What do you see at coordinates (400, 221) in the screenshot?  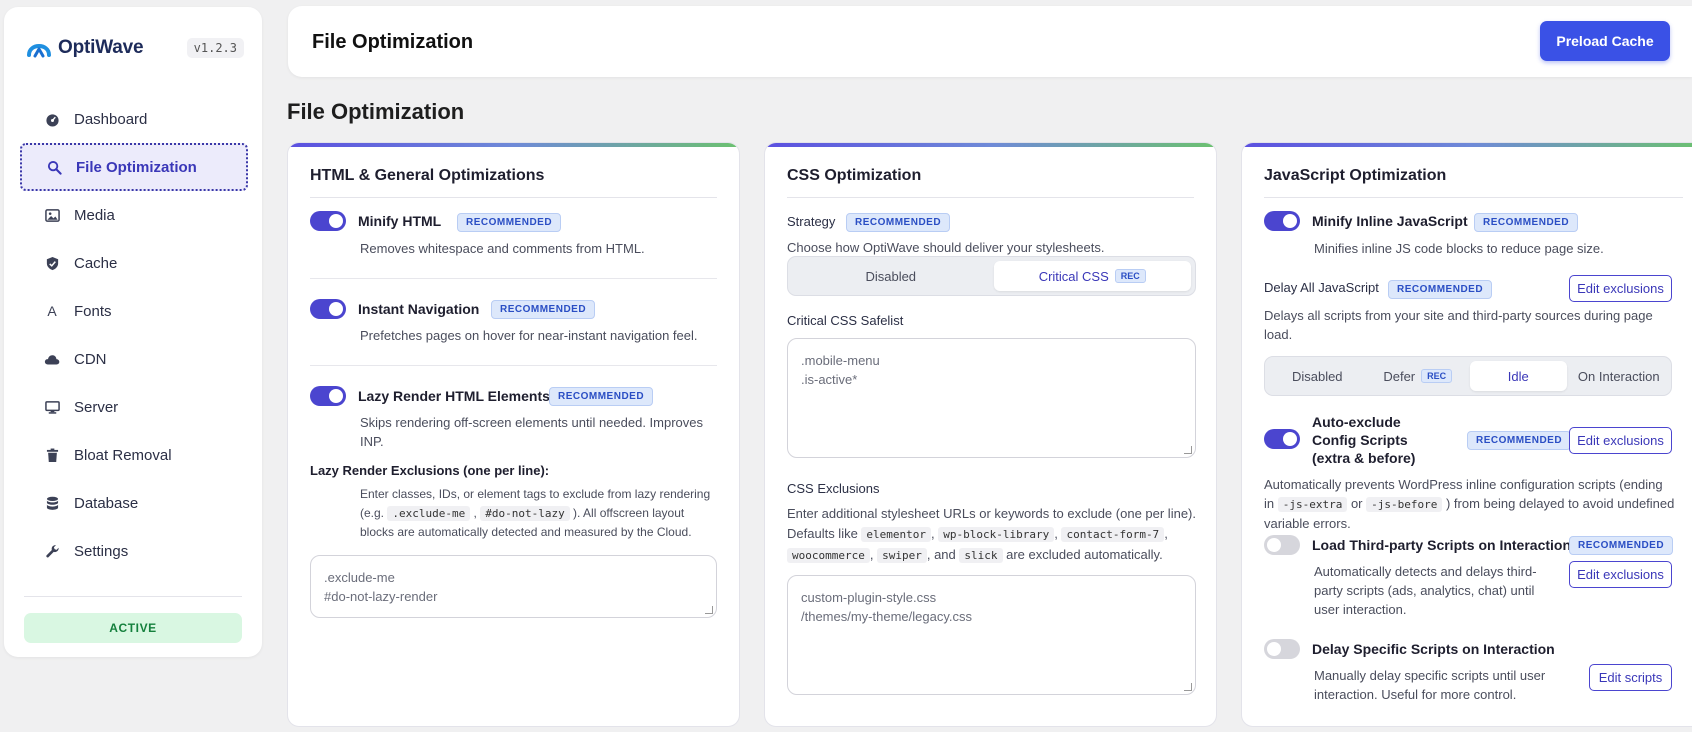 I see `minify-html-label: Minify HTML` at bounding box center [400, 221].